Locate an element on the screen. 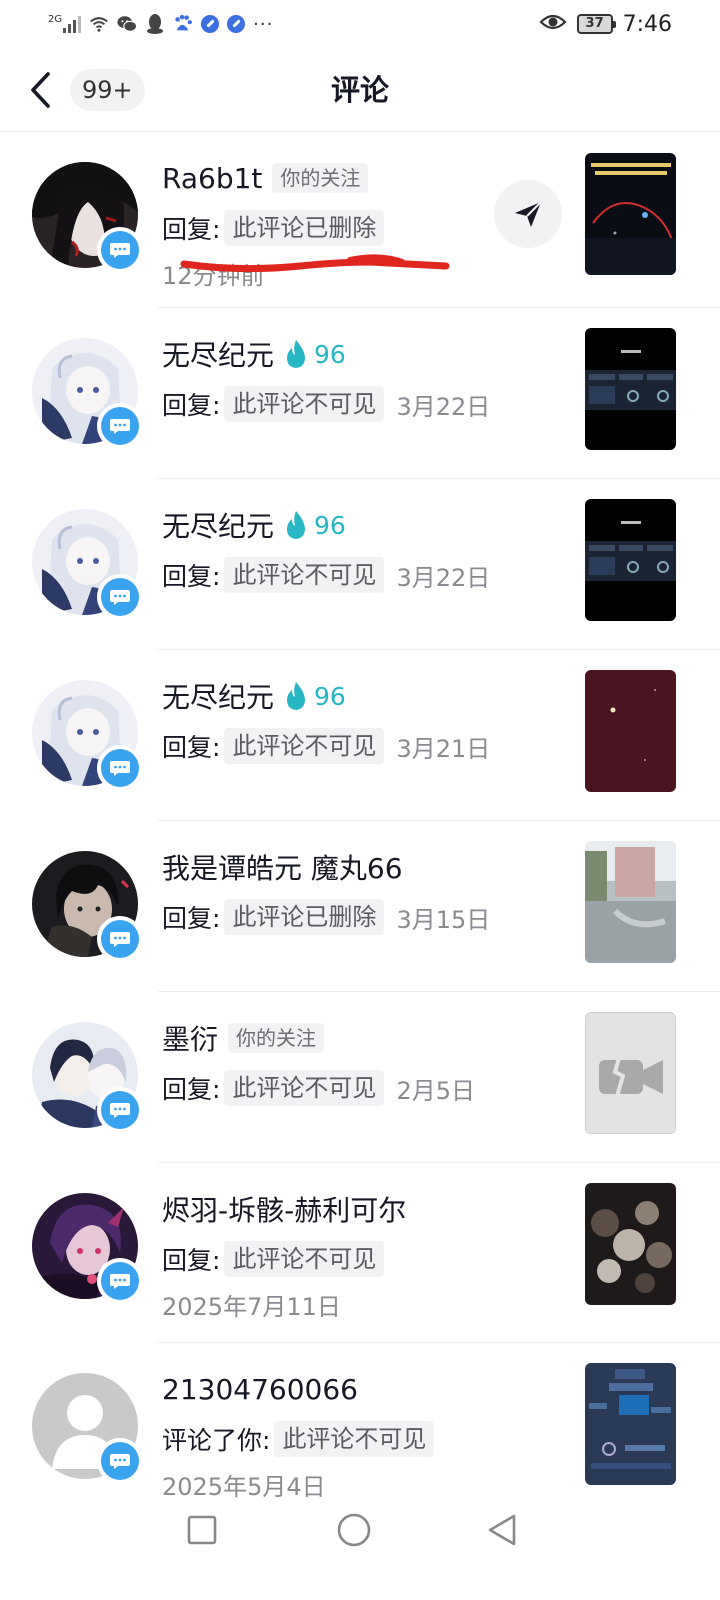  following-tag: 你的关注 is located at coordinates (320, 178).